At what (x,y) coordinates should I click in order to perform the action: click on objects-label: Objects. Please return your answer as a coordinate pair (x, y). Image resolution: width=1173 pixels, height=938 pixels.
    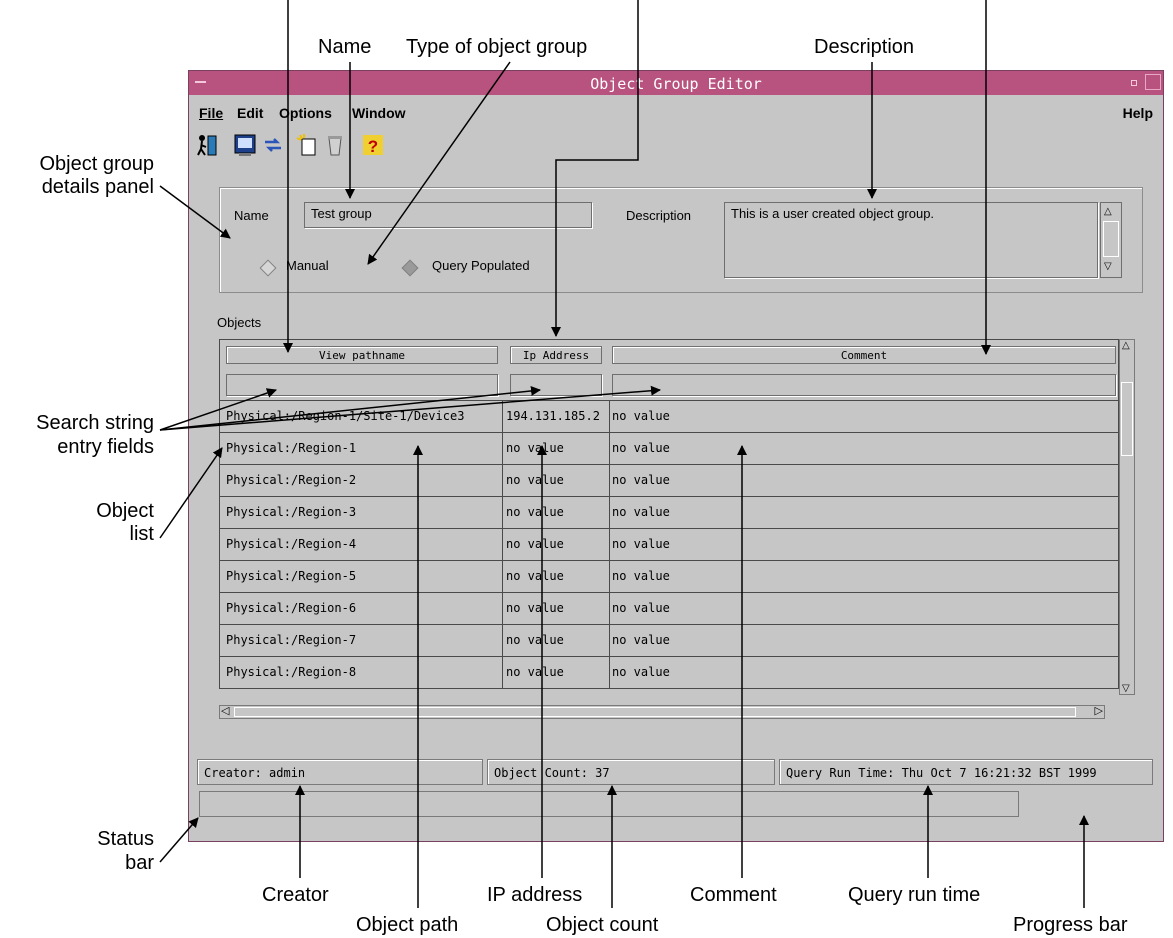
    Looking at the image, I should click on (239, 322).